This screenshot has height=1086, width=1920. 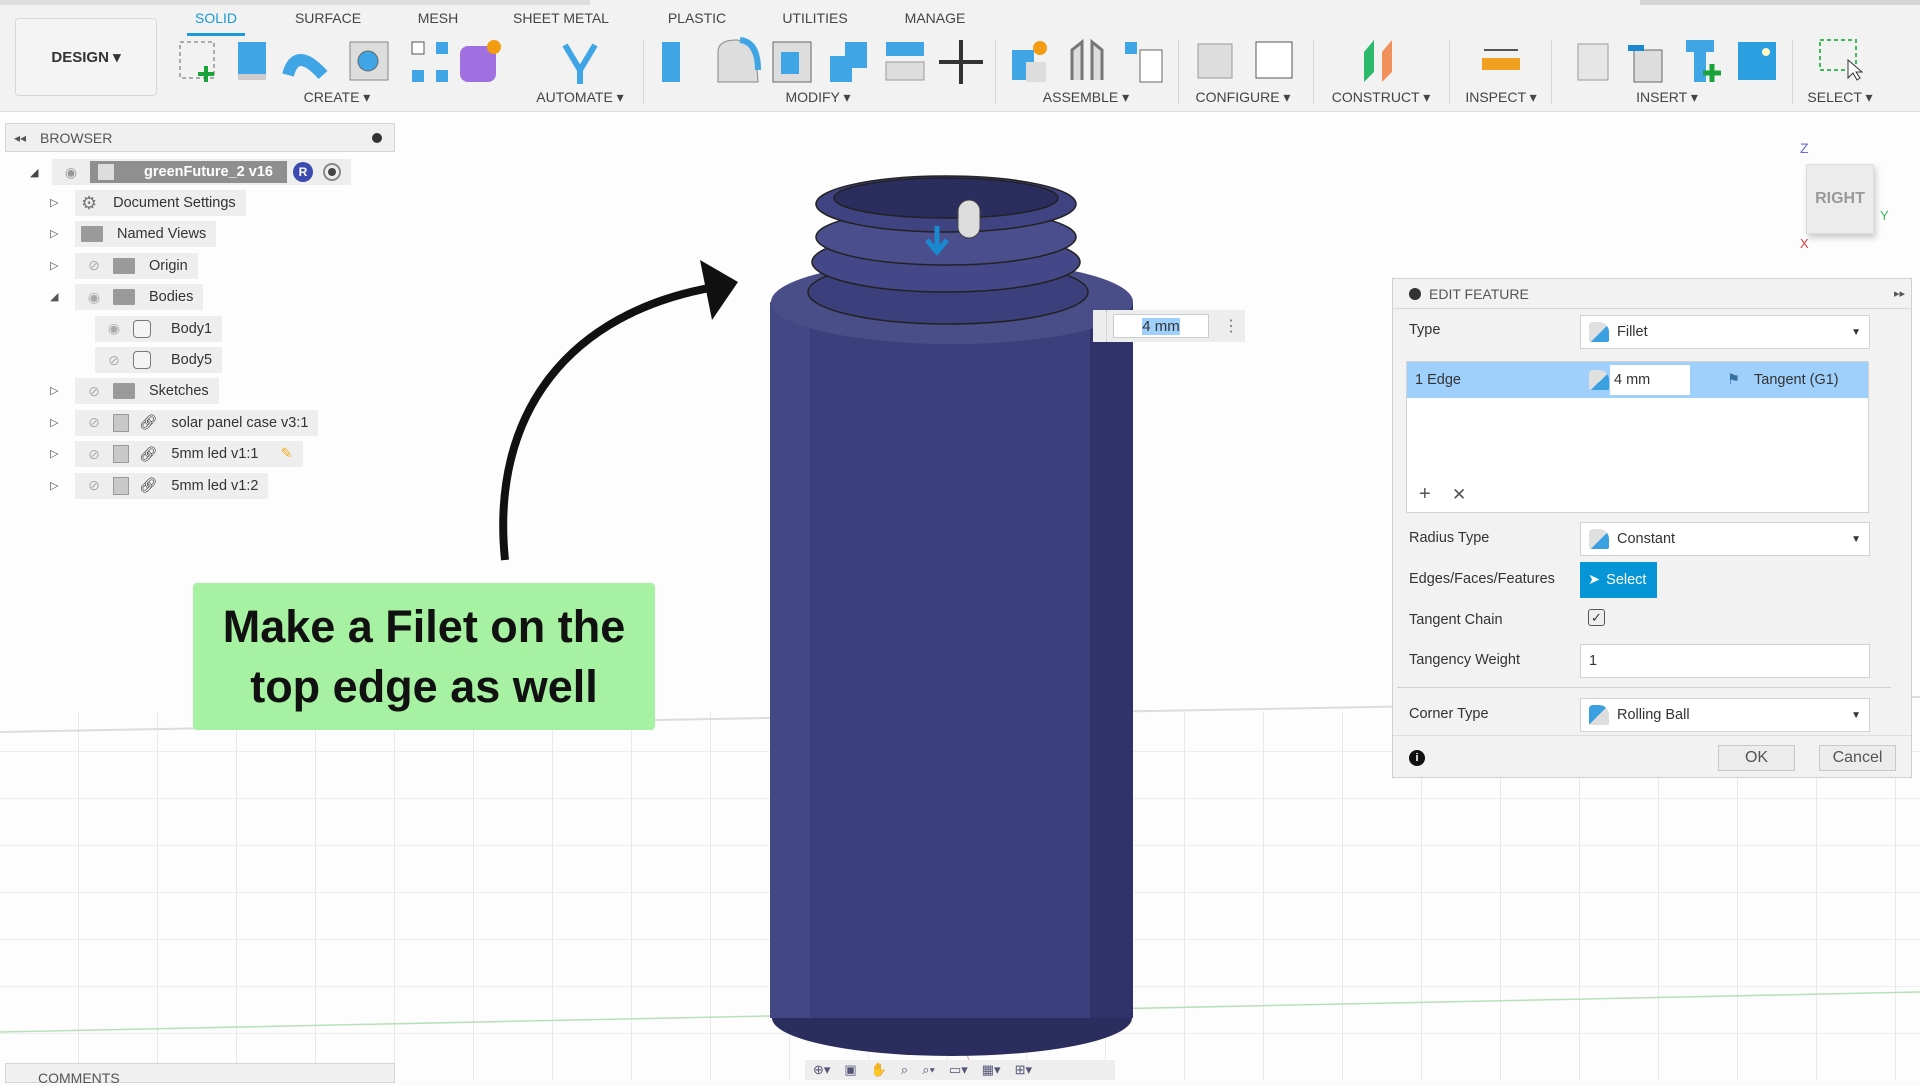 I want to click on browser-item: ◢ ◉ Bodies, so click(x=127, y=297).